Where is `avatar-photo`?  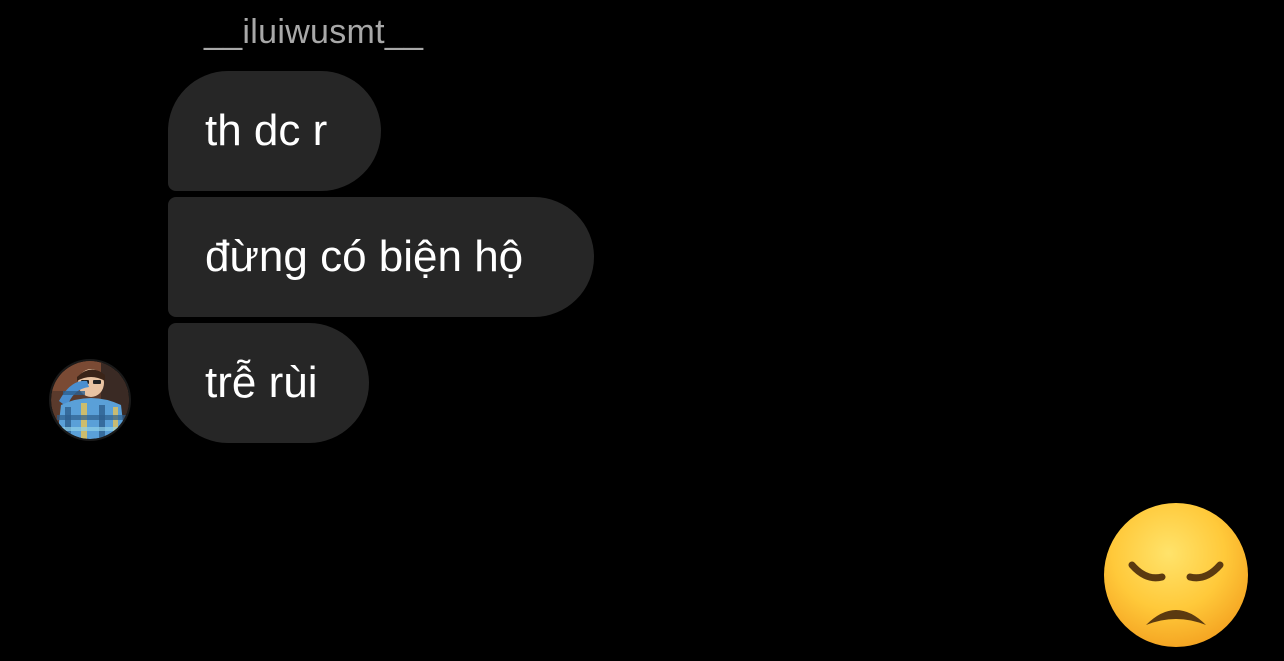
avatar-photo is located at coordinates (90, 400).